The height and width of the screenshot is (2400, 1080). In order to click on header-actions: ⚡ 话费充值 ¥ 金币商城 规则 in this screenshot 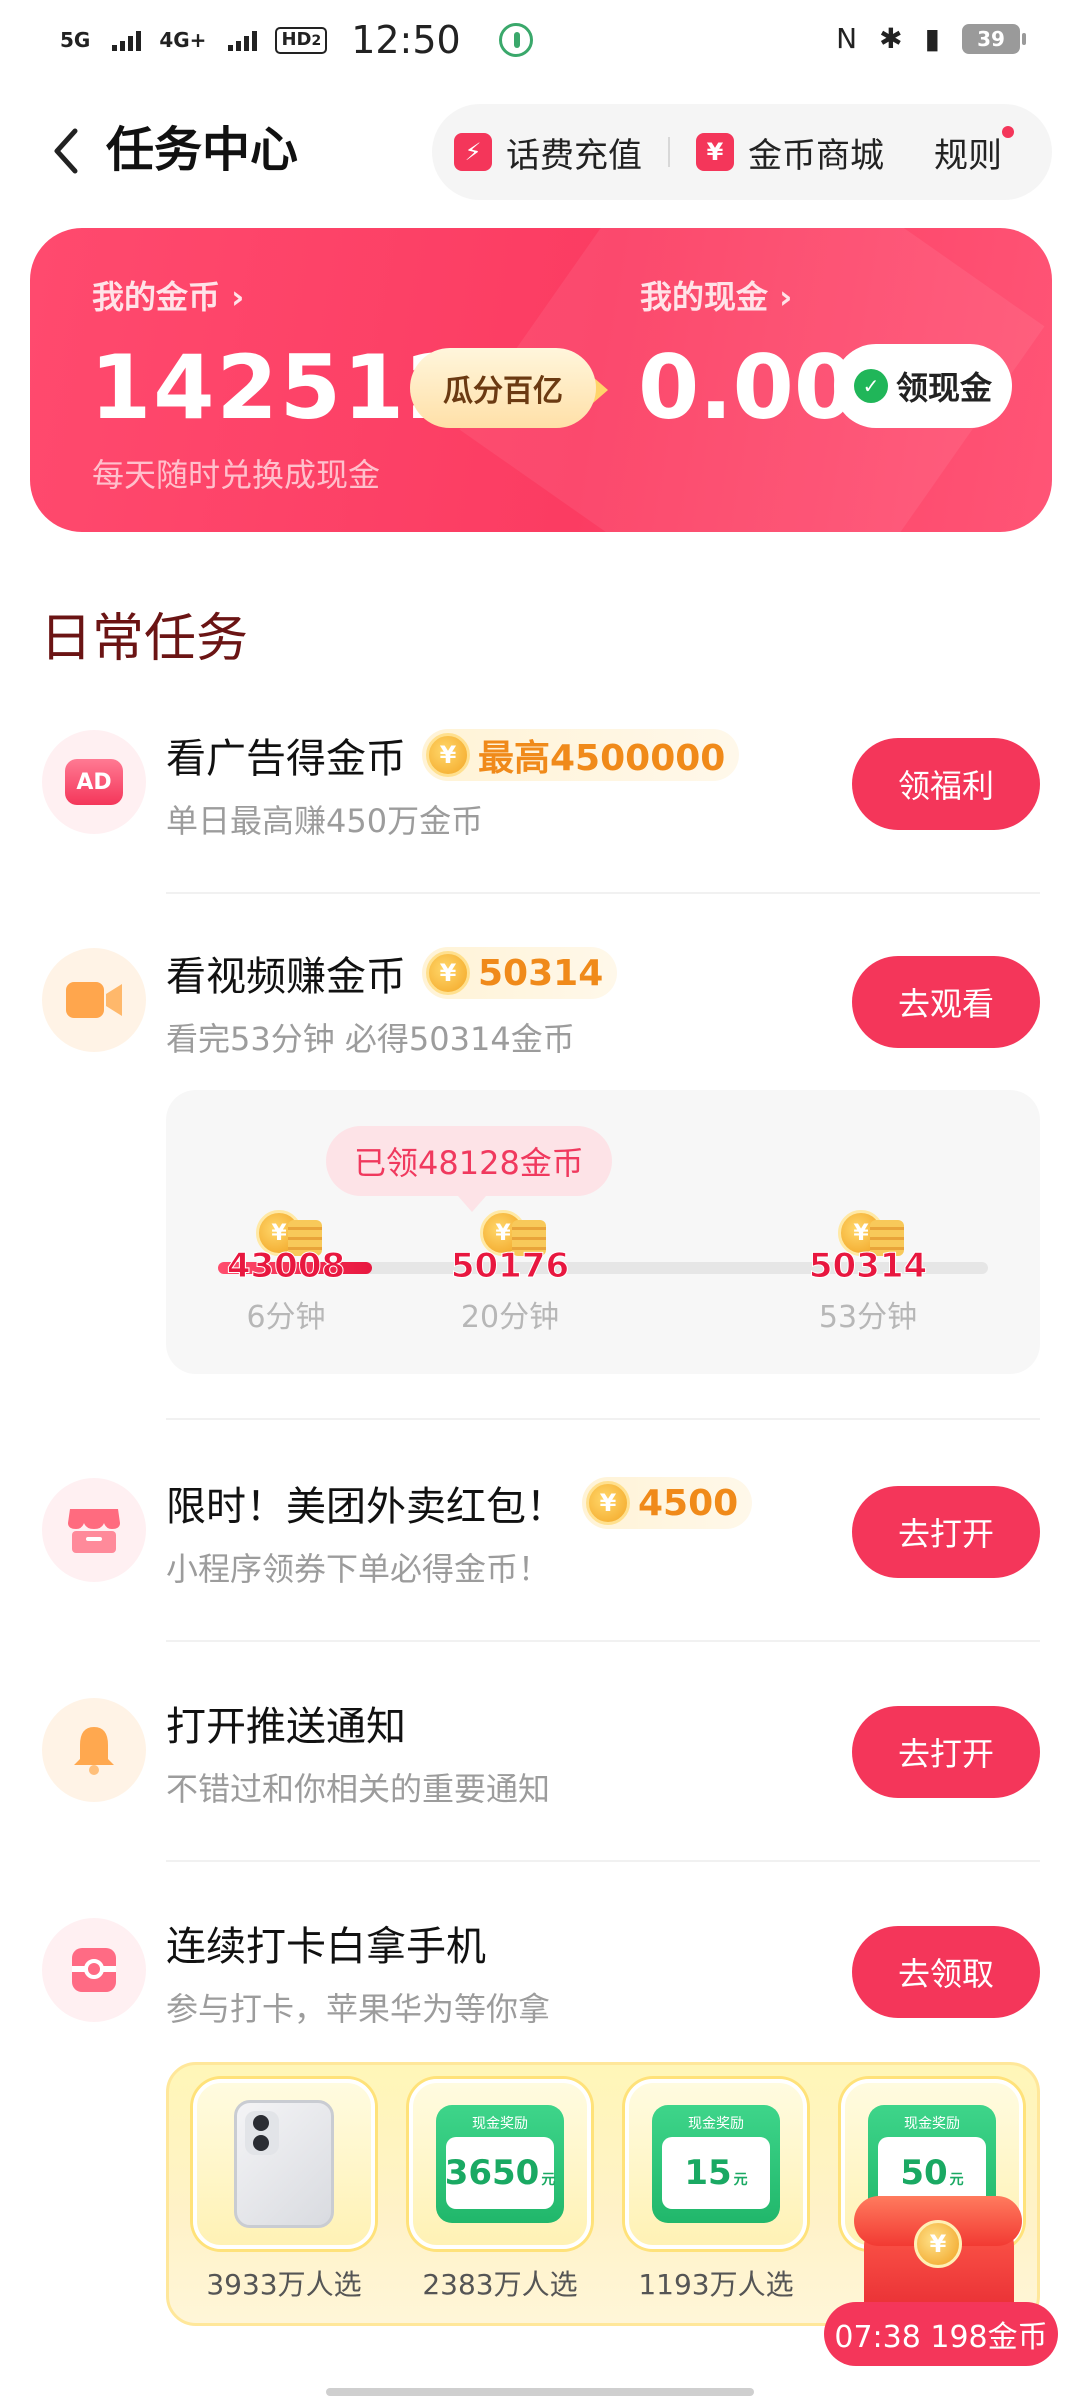, I will do `click(742, 152)`.